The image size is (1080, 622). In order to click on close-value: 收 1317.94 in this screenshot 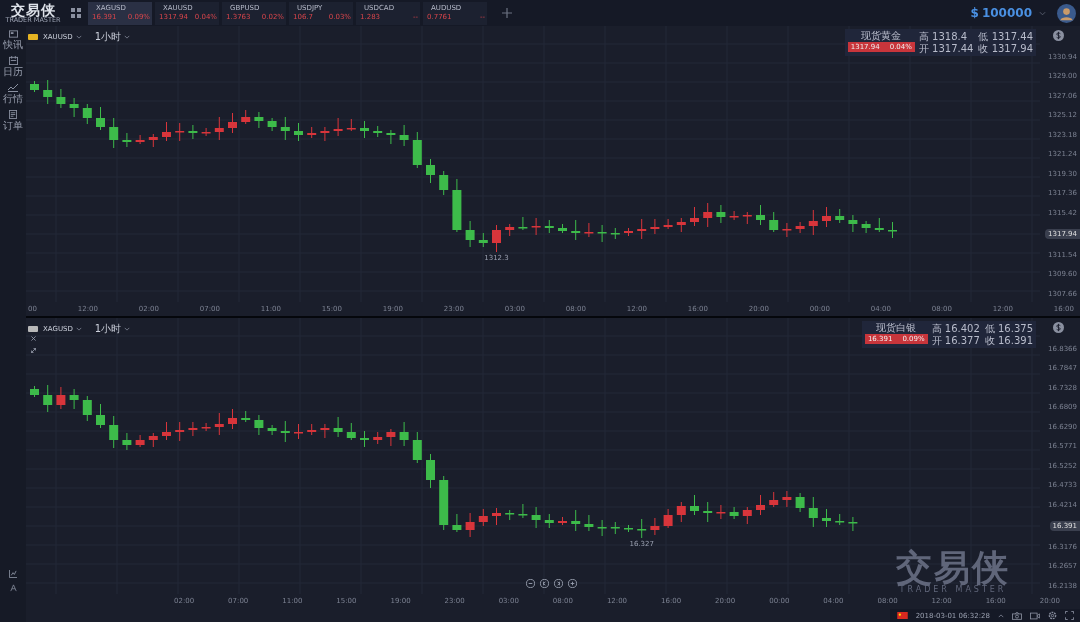, I will do `click(1005, 48)`.